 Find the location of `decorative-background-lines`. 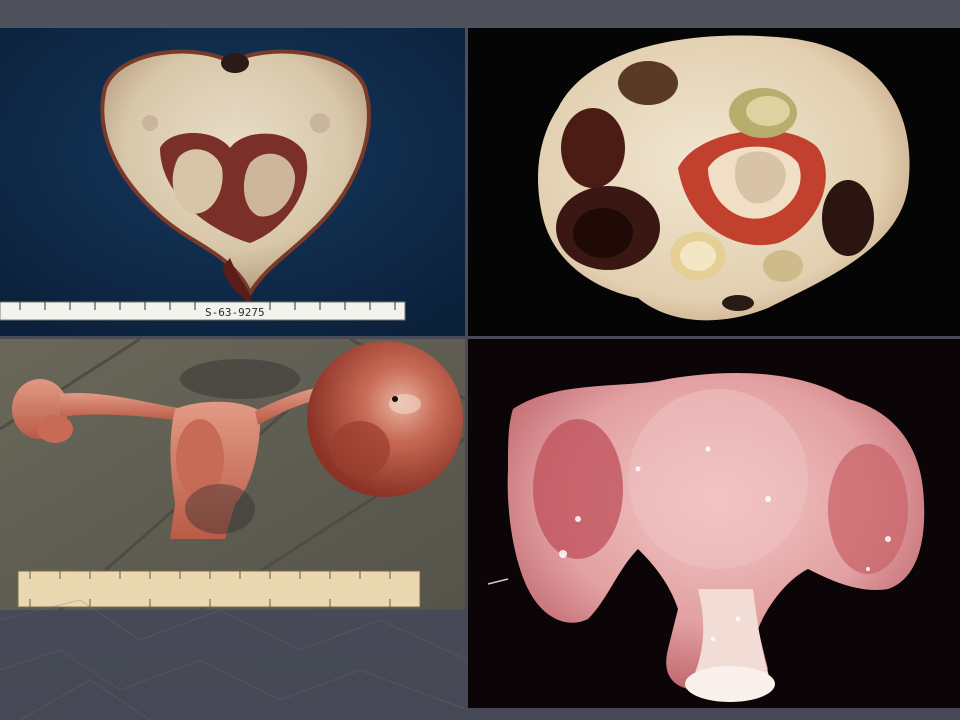

decorative-background-lines is located at coordinates (234, 660).